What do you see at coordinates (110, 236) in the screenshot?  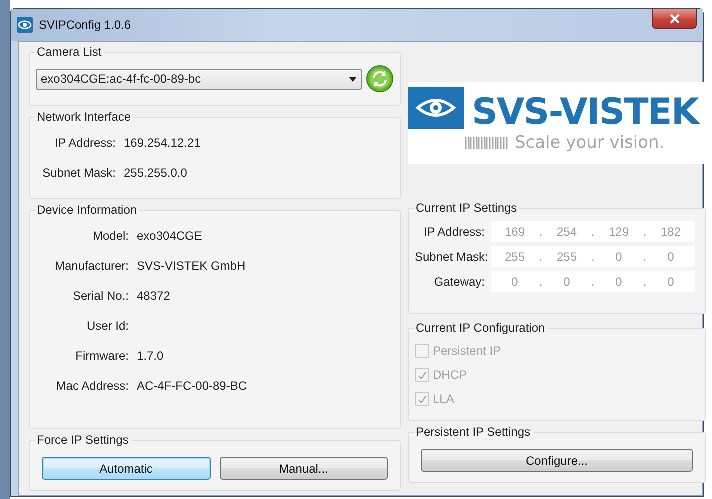 I see `field-label: Model:` at bounding box center [110, 236].